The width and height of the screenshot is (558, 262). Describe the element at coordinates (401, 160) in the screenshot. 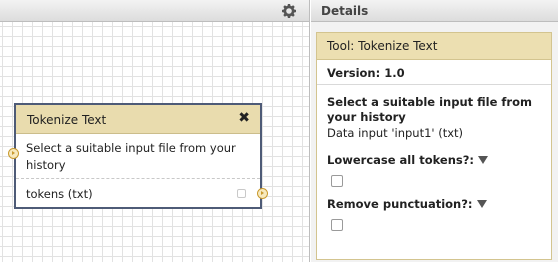

I see `param-lowercase-label: Lowercase all tokens?:` at that location.